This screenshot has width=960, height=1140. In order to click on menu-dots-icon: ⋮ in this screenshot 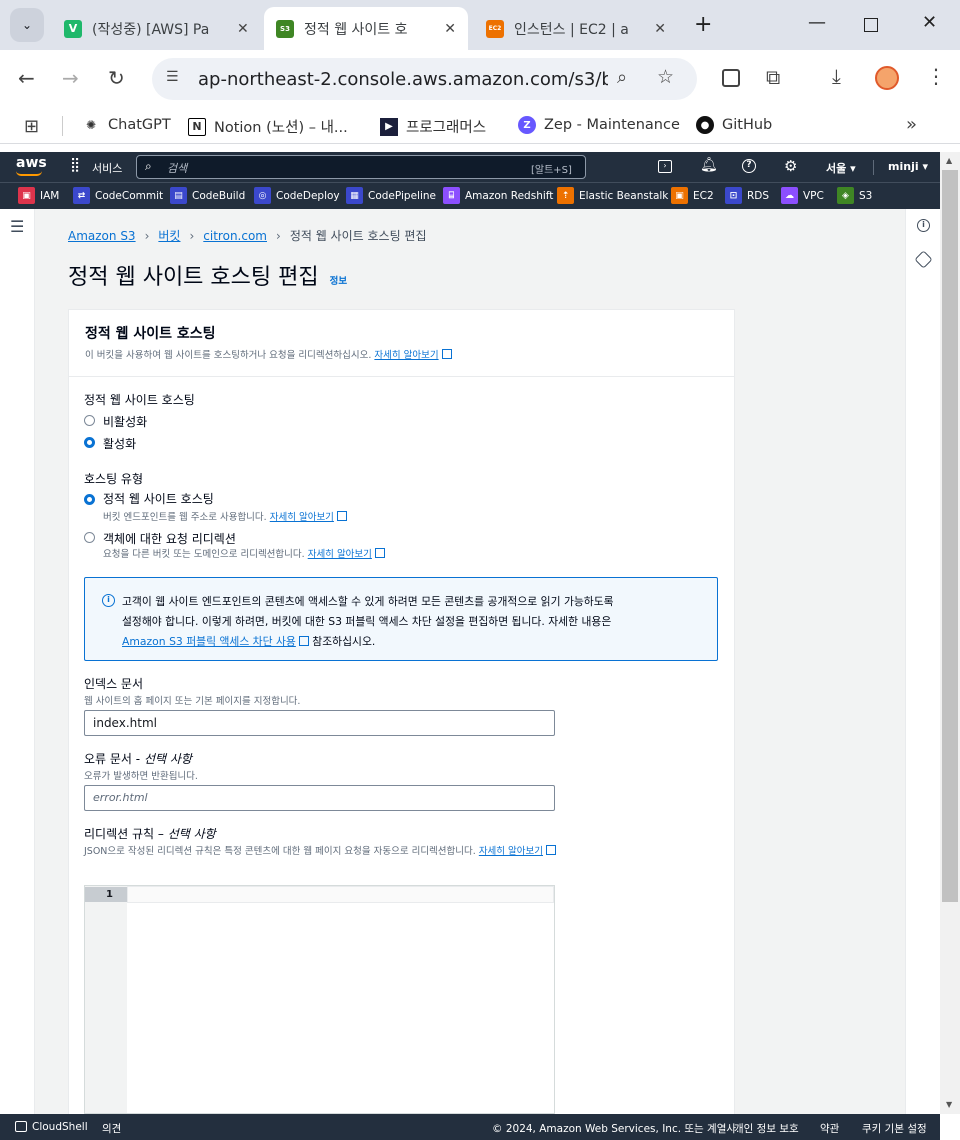, I will do `click(936, 76)`.